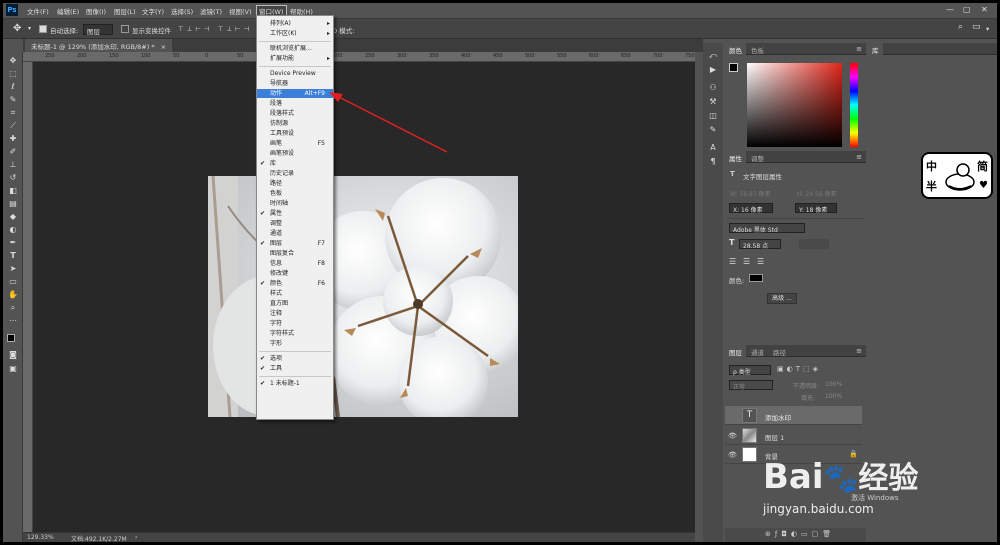 This screenshot has width=1000, height=545. Describe the element at coordinates (967, 9) in the screenshot. I see `maximize-button: ▢` at that location.